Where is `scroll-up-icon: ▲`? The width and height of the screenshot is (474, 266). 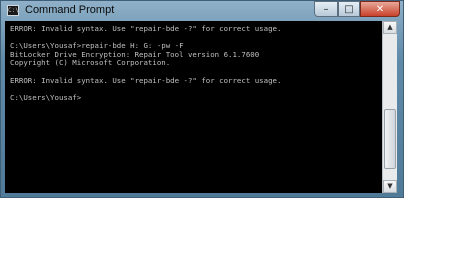
scroll-up-icon: ▲ is located at coordinates (390, 27).